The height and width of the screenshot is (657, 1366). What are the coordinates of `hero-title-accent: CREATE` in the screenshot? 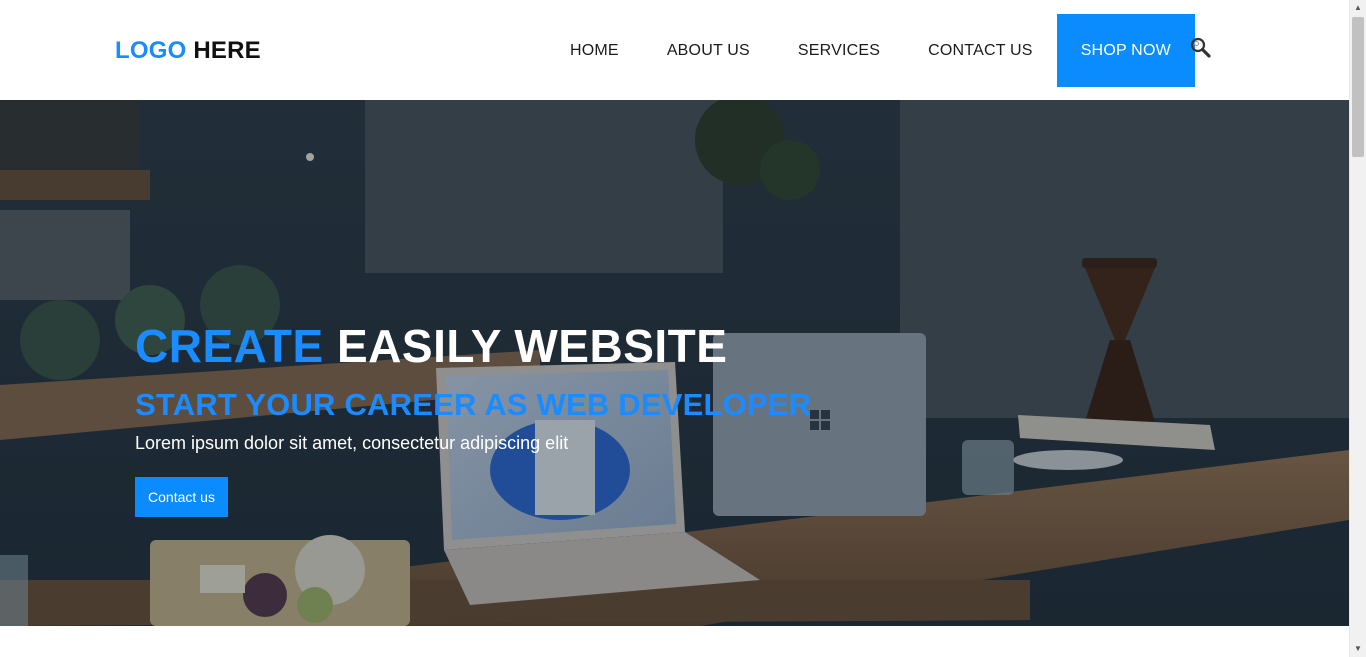 It's located at (229, 346).